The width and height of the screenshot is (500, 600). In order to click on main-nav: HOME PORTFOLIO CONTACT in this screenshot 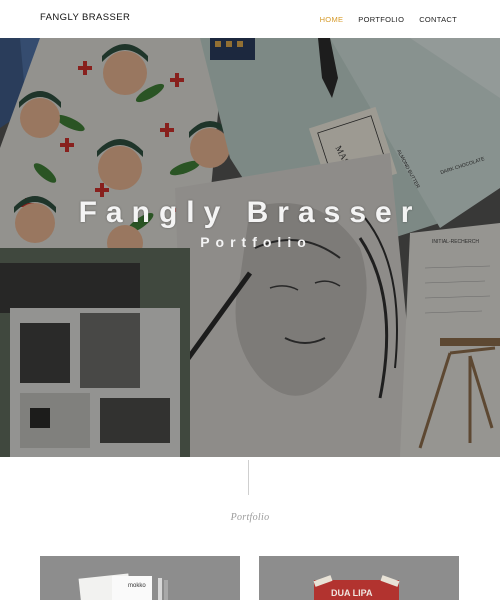, I will do `click(381, 19)`.